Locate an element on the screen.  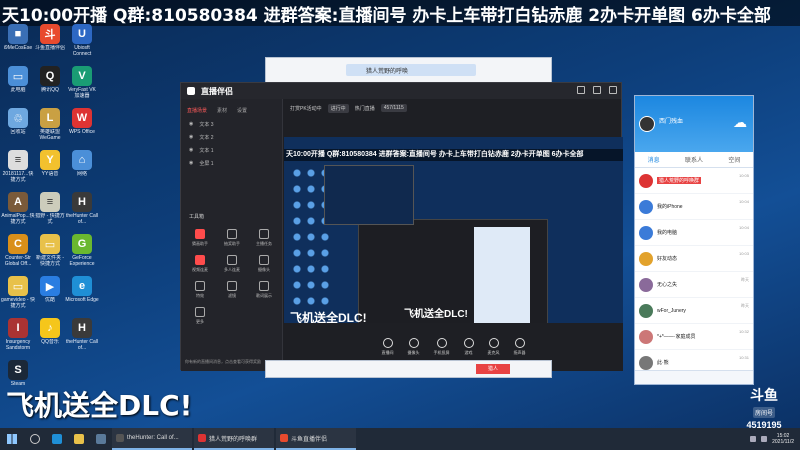
tool-button: 更多 is located at coordinates (200, 316).